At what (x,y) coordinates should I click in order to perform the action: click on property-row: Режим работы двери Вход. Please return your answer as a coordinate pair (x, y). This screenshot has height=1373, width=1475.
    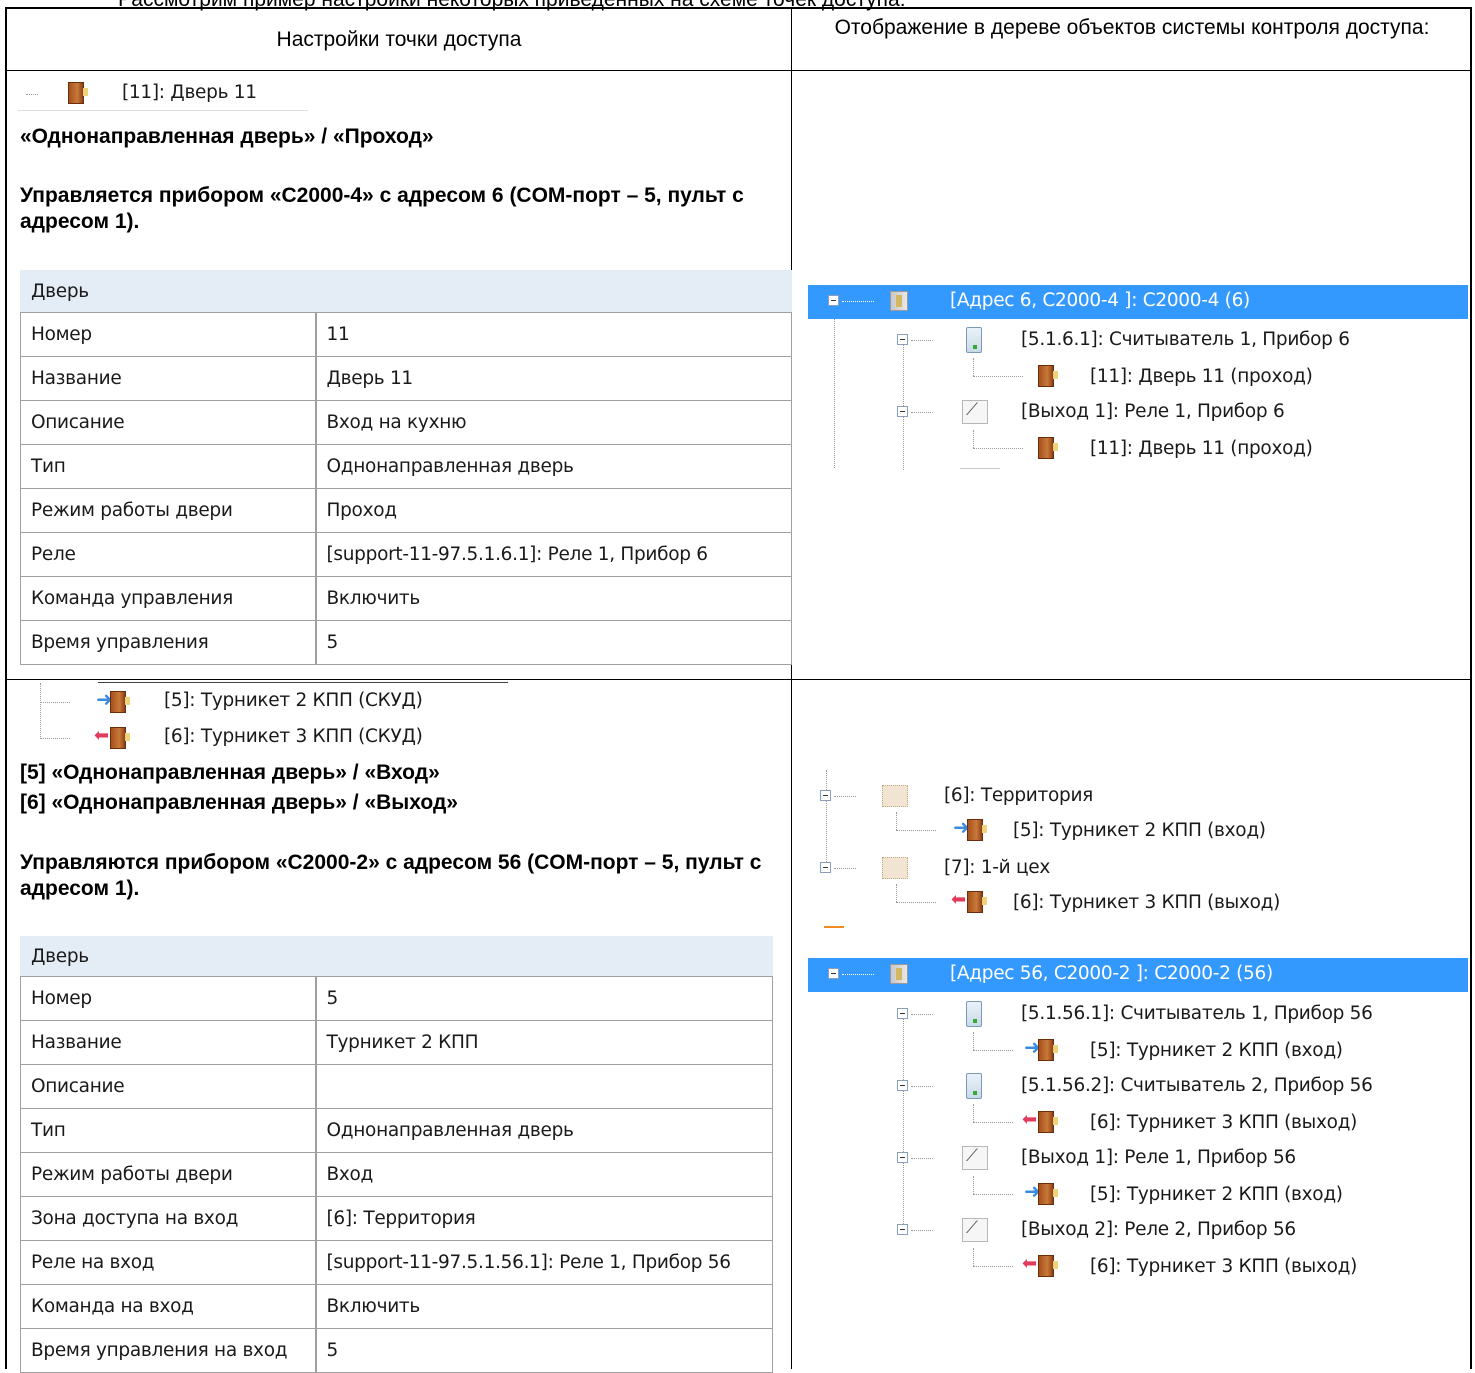
    Looking at the image, I should click on (396, 1174).